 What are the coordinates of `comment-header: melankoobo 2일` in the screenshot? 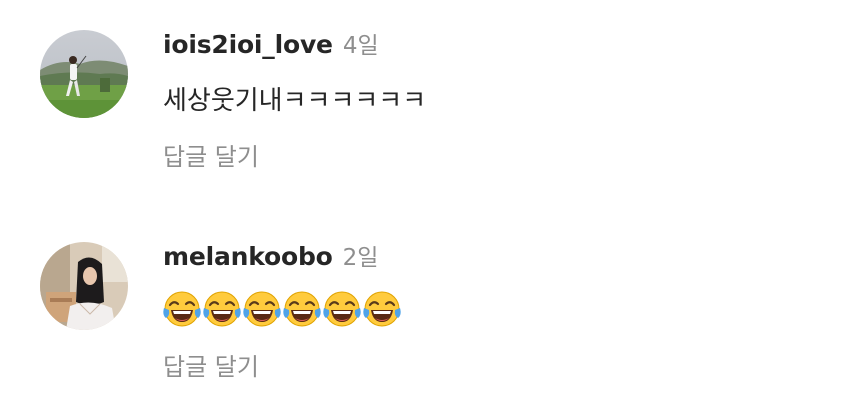 It's located at (270, 255).